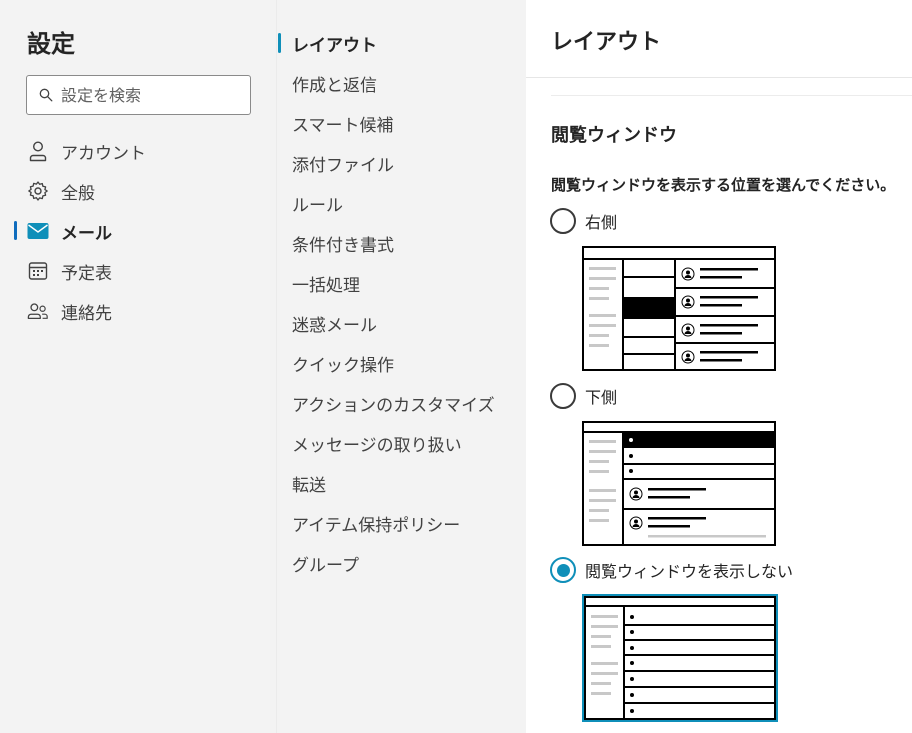 The width and height of the screenshot is (912, 733). Describe the element at coordinates (563, 221) in the screenshot. I see `reading-pane-right-radio` at that location.